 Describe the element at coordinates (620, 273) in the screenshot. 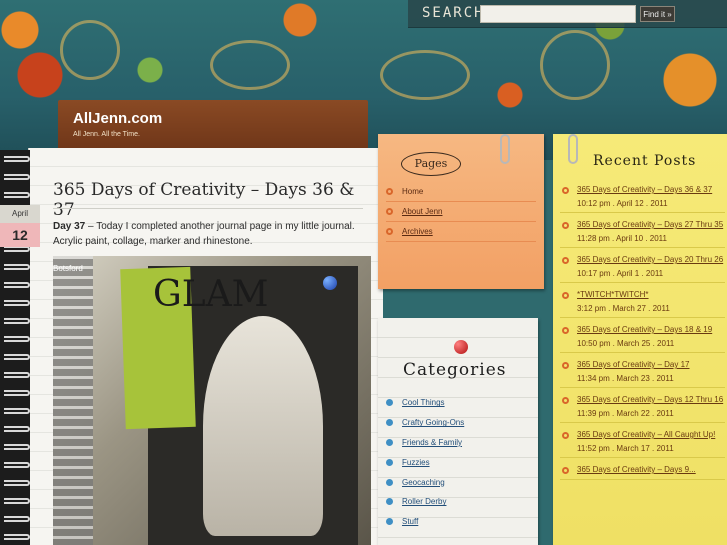

I see `recent-post-date: 10:17 pm . April 1 . 2011` at that location.